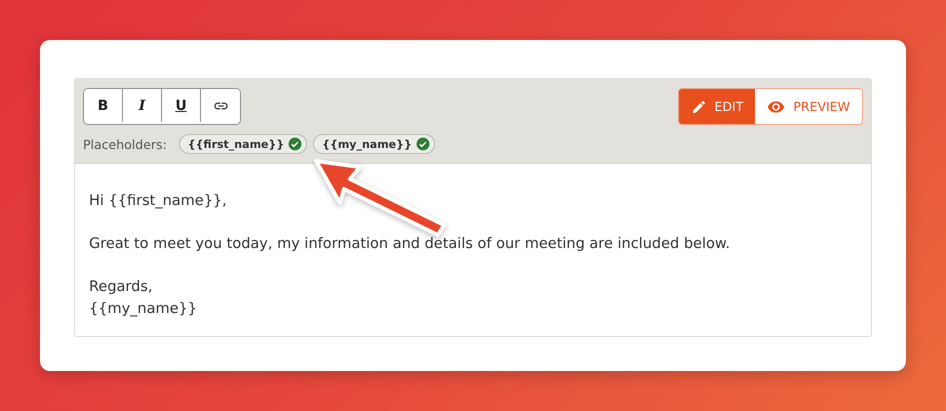 Image resolution: width=946 pixels, height=411 pixels. Describe the element at coordinates (143, 309) in the screenshot. I see `message-text: {{my_name}}` at that location.